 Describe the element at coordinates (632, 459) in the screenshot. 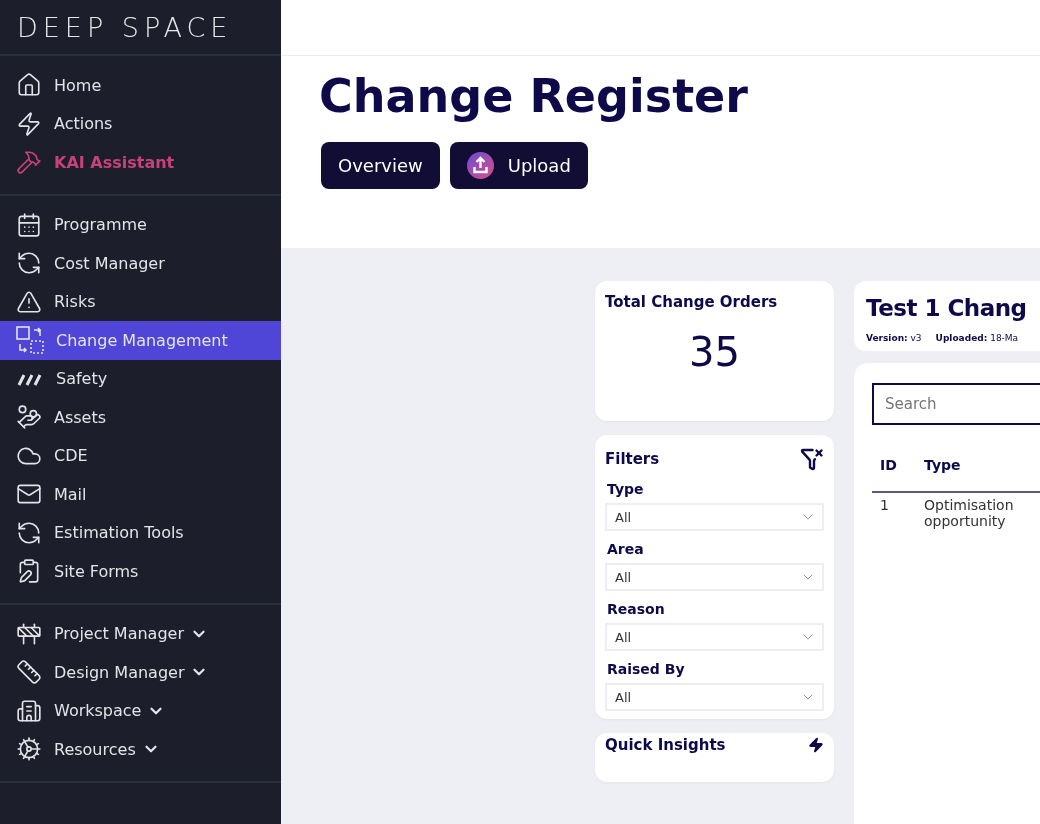

I see `card-title: Filters` at that location.